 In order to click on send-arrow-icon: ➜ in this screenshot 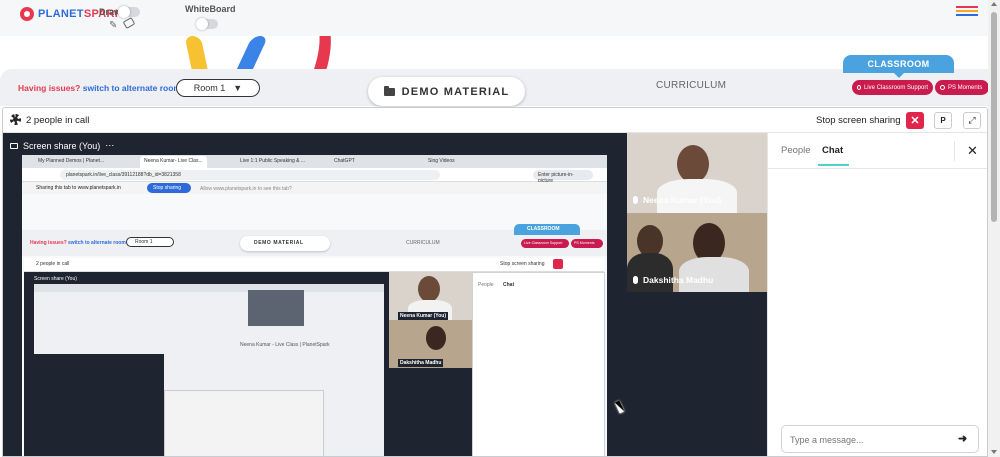, I will do `click(962, 438)`.